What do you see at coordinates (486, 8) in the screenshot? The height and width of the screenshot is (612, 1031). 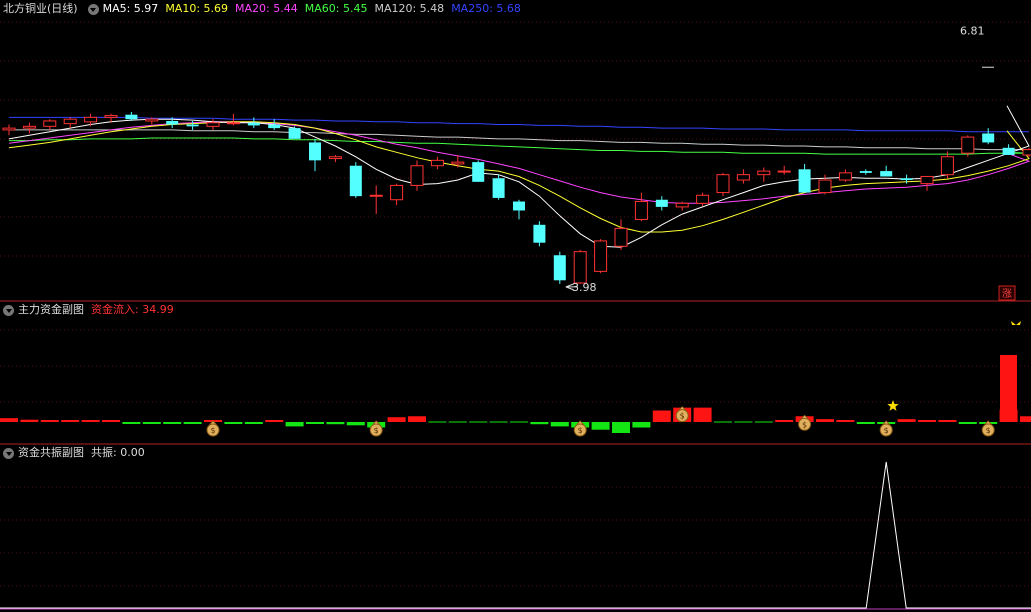 I see `ma250-label: MA250: 5.68` at bounding box center [486, 8].